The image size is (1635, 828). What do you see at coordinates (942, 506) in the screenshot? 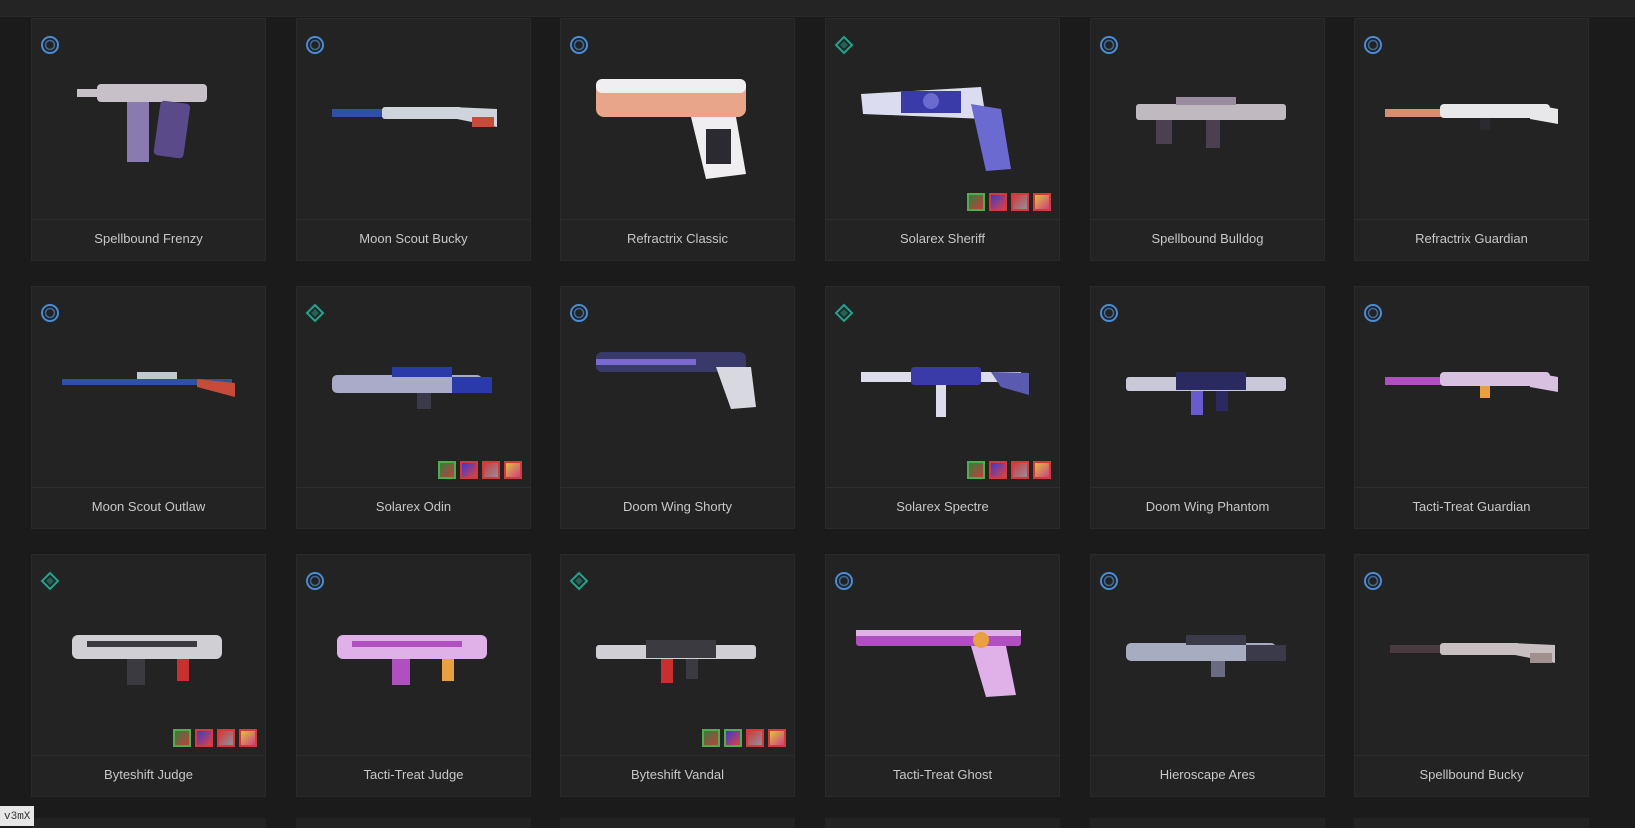
I see `skin-name: Solarex Spectre` at bounding box center [942, 506].